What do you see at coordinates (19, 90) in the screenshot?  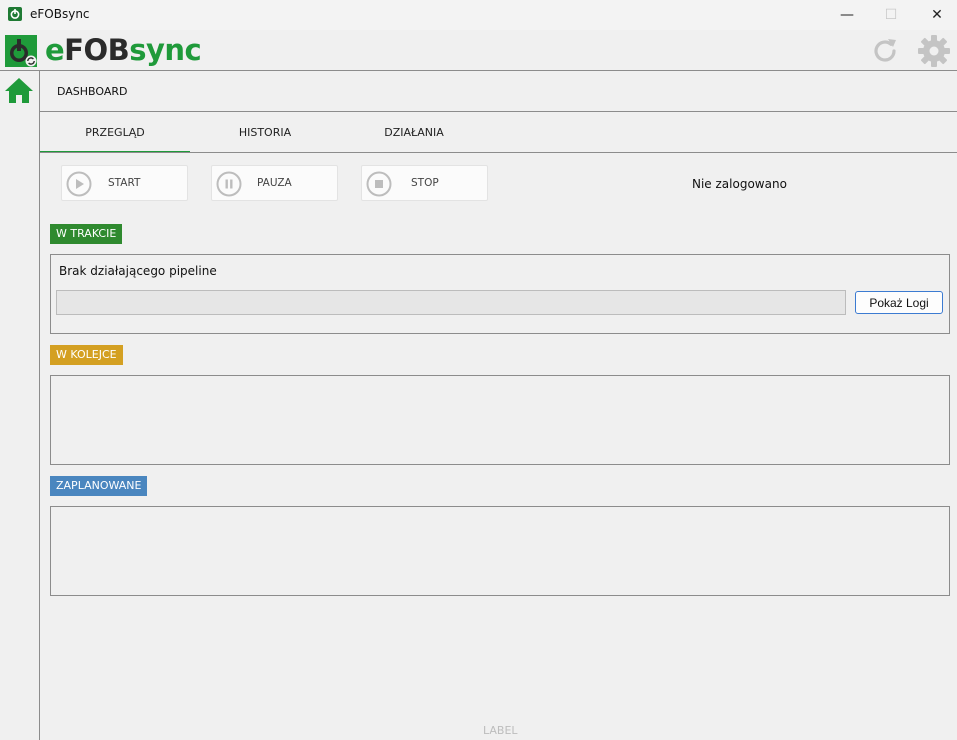 I see `home-icon` at bounding box center [19, 90].